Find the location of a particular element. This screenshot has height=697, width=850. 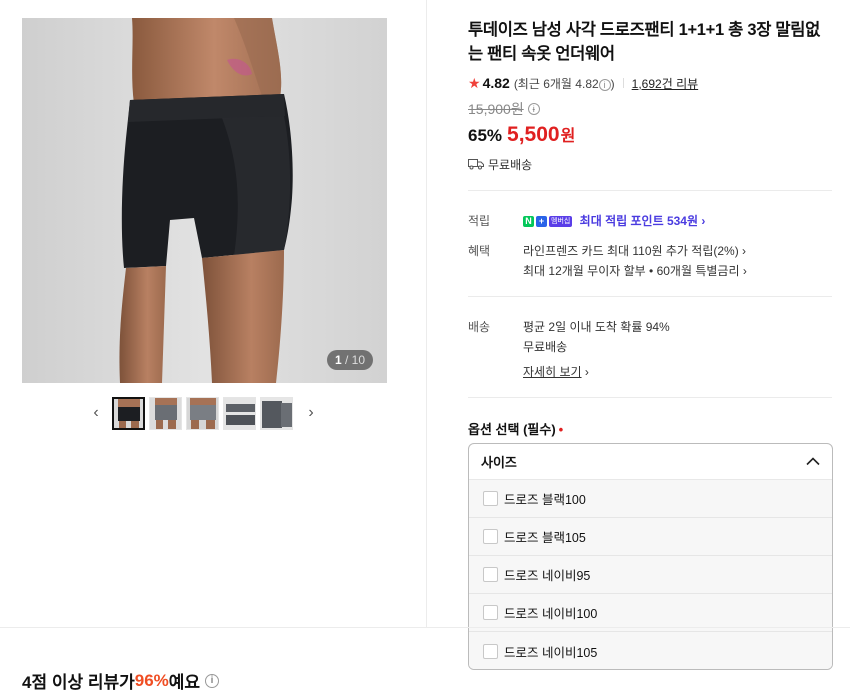

size-option-label: 드로즈 블랙105 is located at coordinates (545, 538).